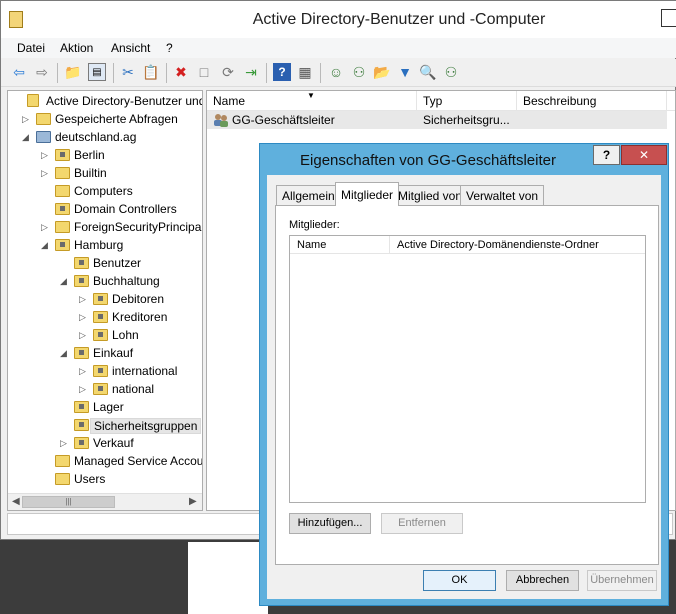  I want to click on tree-item: ◢ Buchhaltung, so click(105, 281).